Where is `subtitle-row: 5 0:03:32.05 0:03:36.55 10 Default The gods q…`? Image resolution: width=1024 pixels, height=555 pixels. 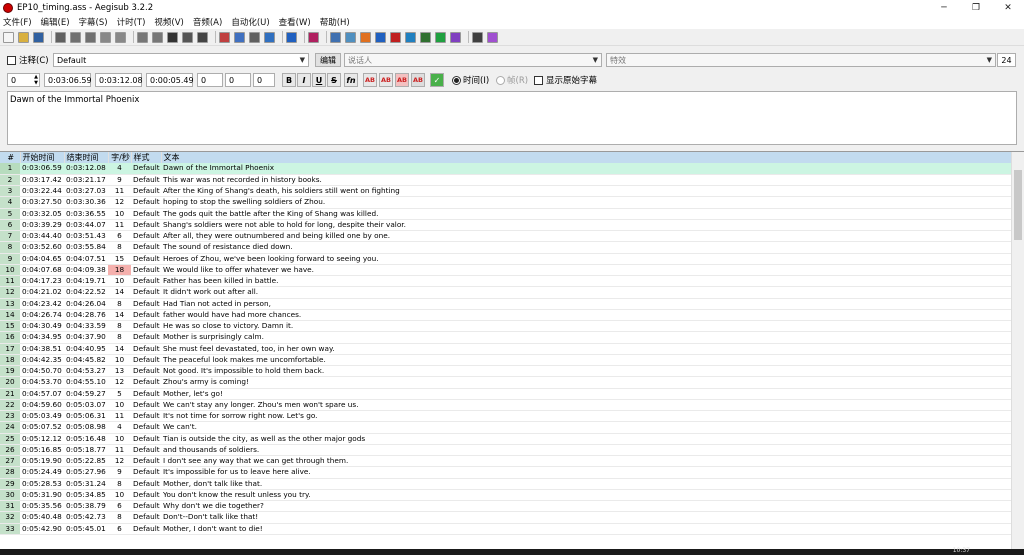
subtitle-row: 5 0:03:32.05 0:03:36.55 10 Default The gods q… is located at coordinates (505, 214).